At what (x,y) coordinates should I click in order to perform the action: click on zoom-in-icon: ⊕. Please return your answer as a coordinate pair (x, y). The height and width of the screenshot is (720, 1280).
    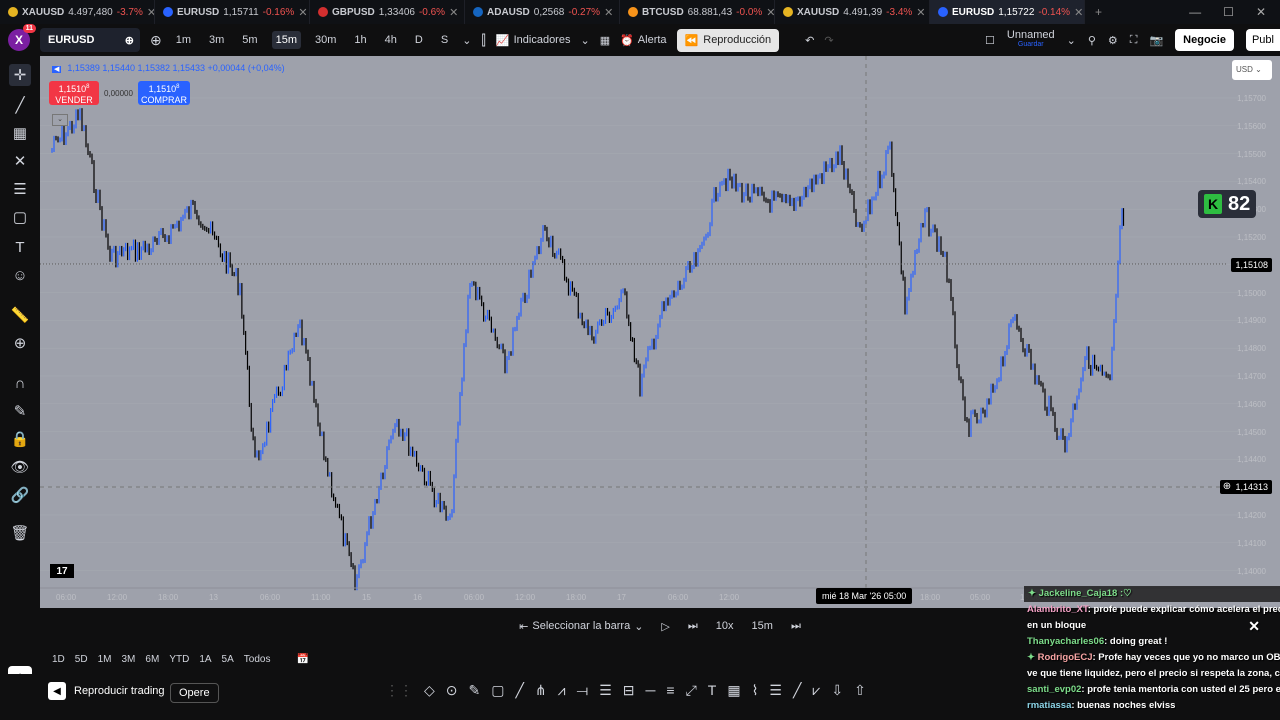
    Looking at the image, I should click on (20, 343).